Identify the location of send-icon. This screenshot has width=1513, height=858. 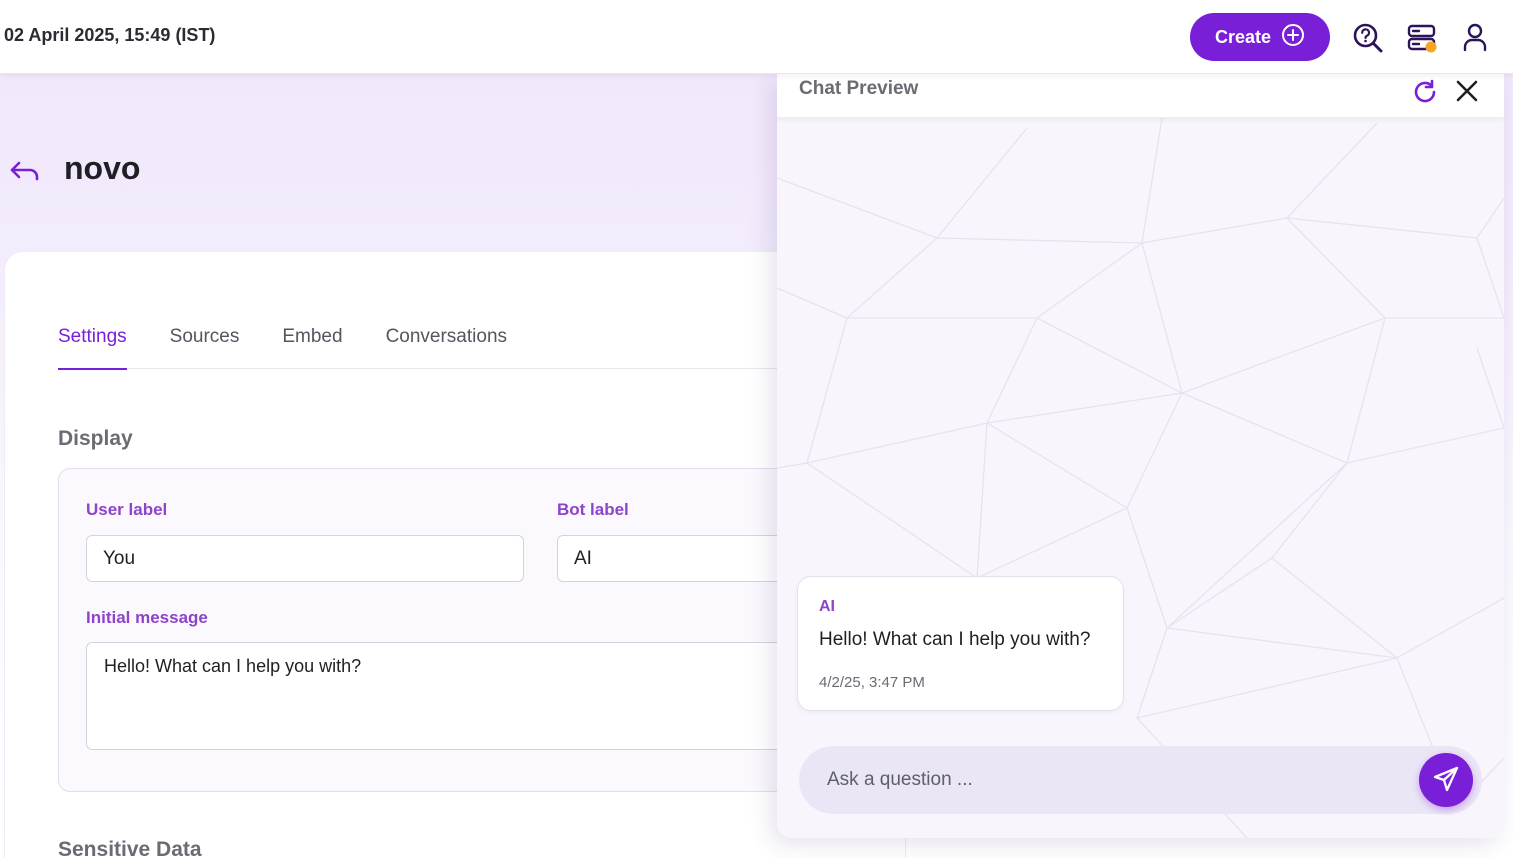
(1446, 780).